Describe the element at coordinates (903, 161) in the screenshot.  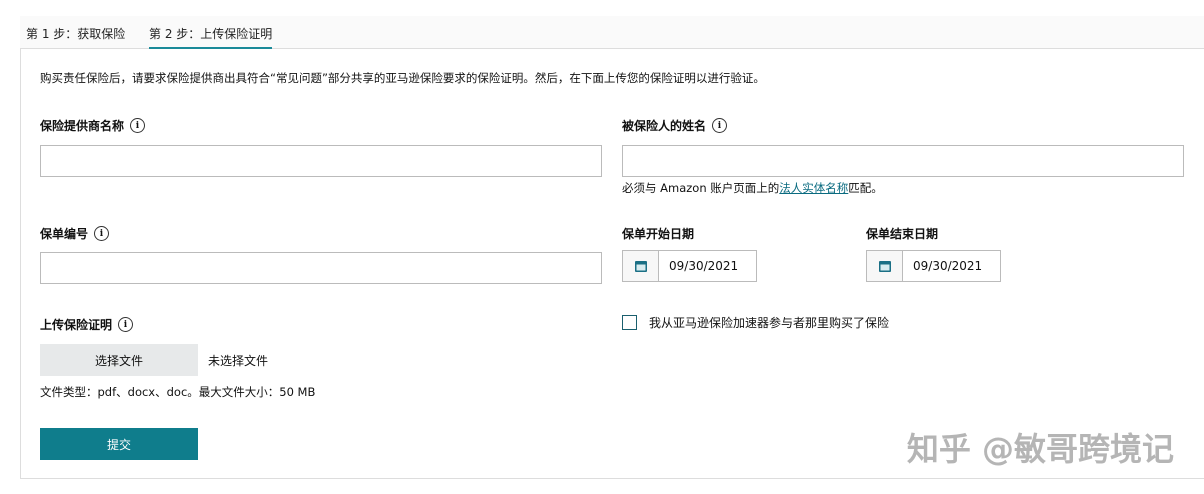
I see `insured-name-input` at that location.